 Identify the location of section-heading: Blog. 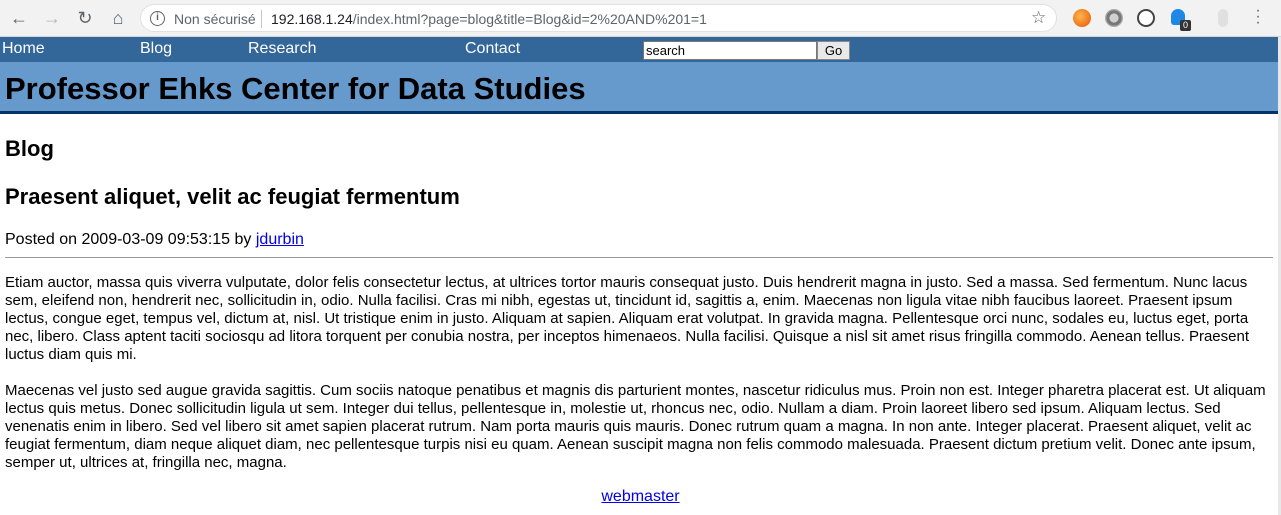
(29, 148).